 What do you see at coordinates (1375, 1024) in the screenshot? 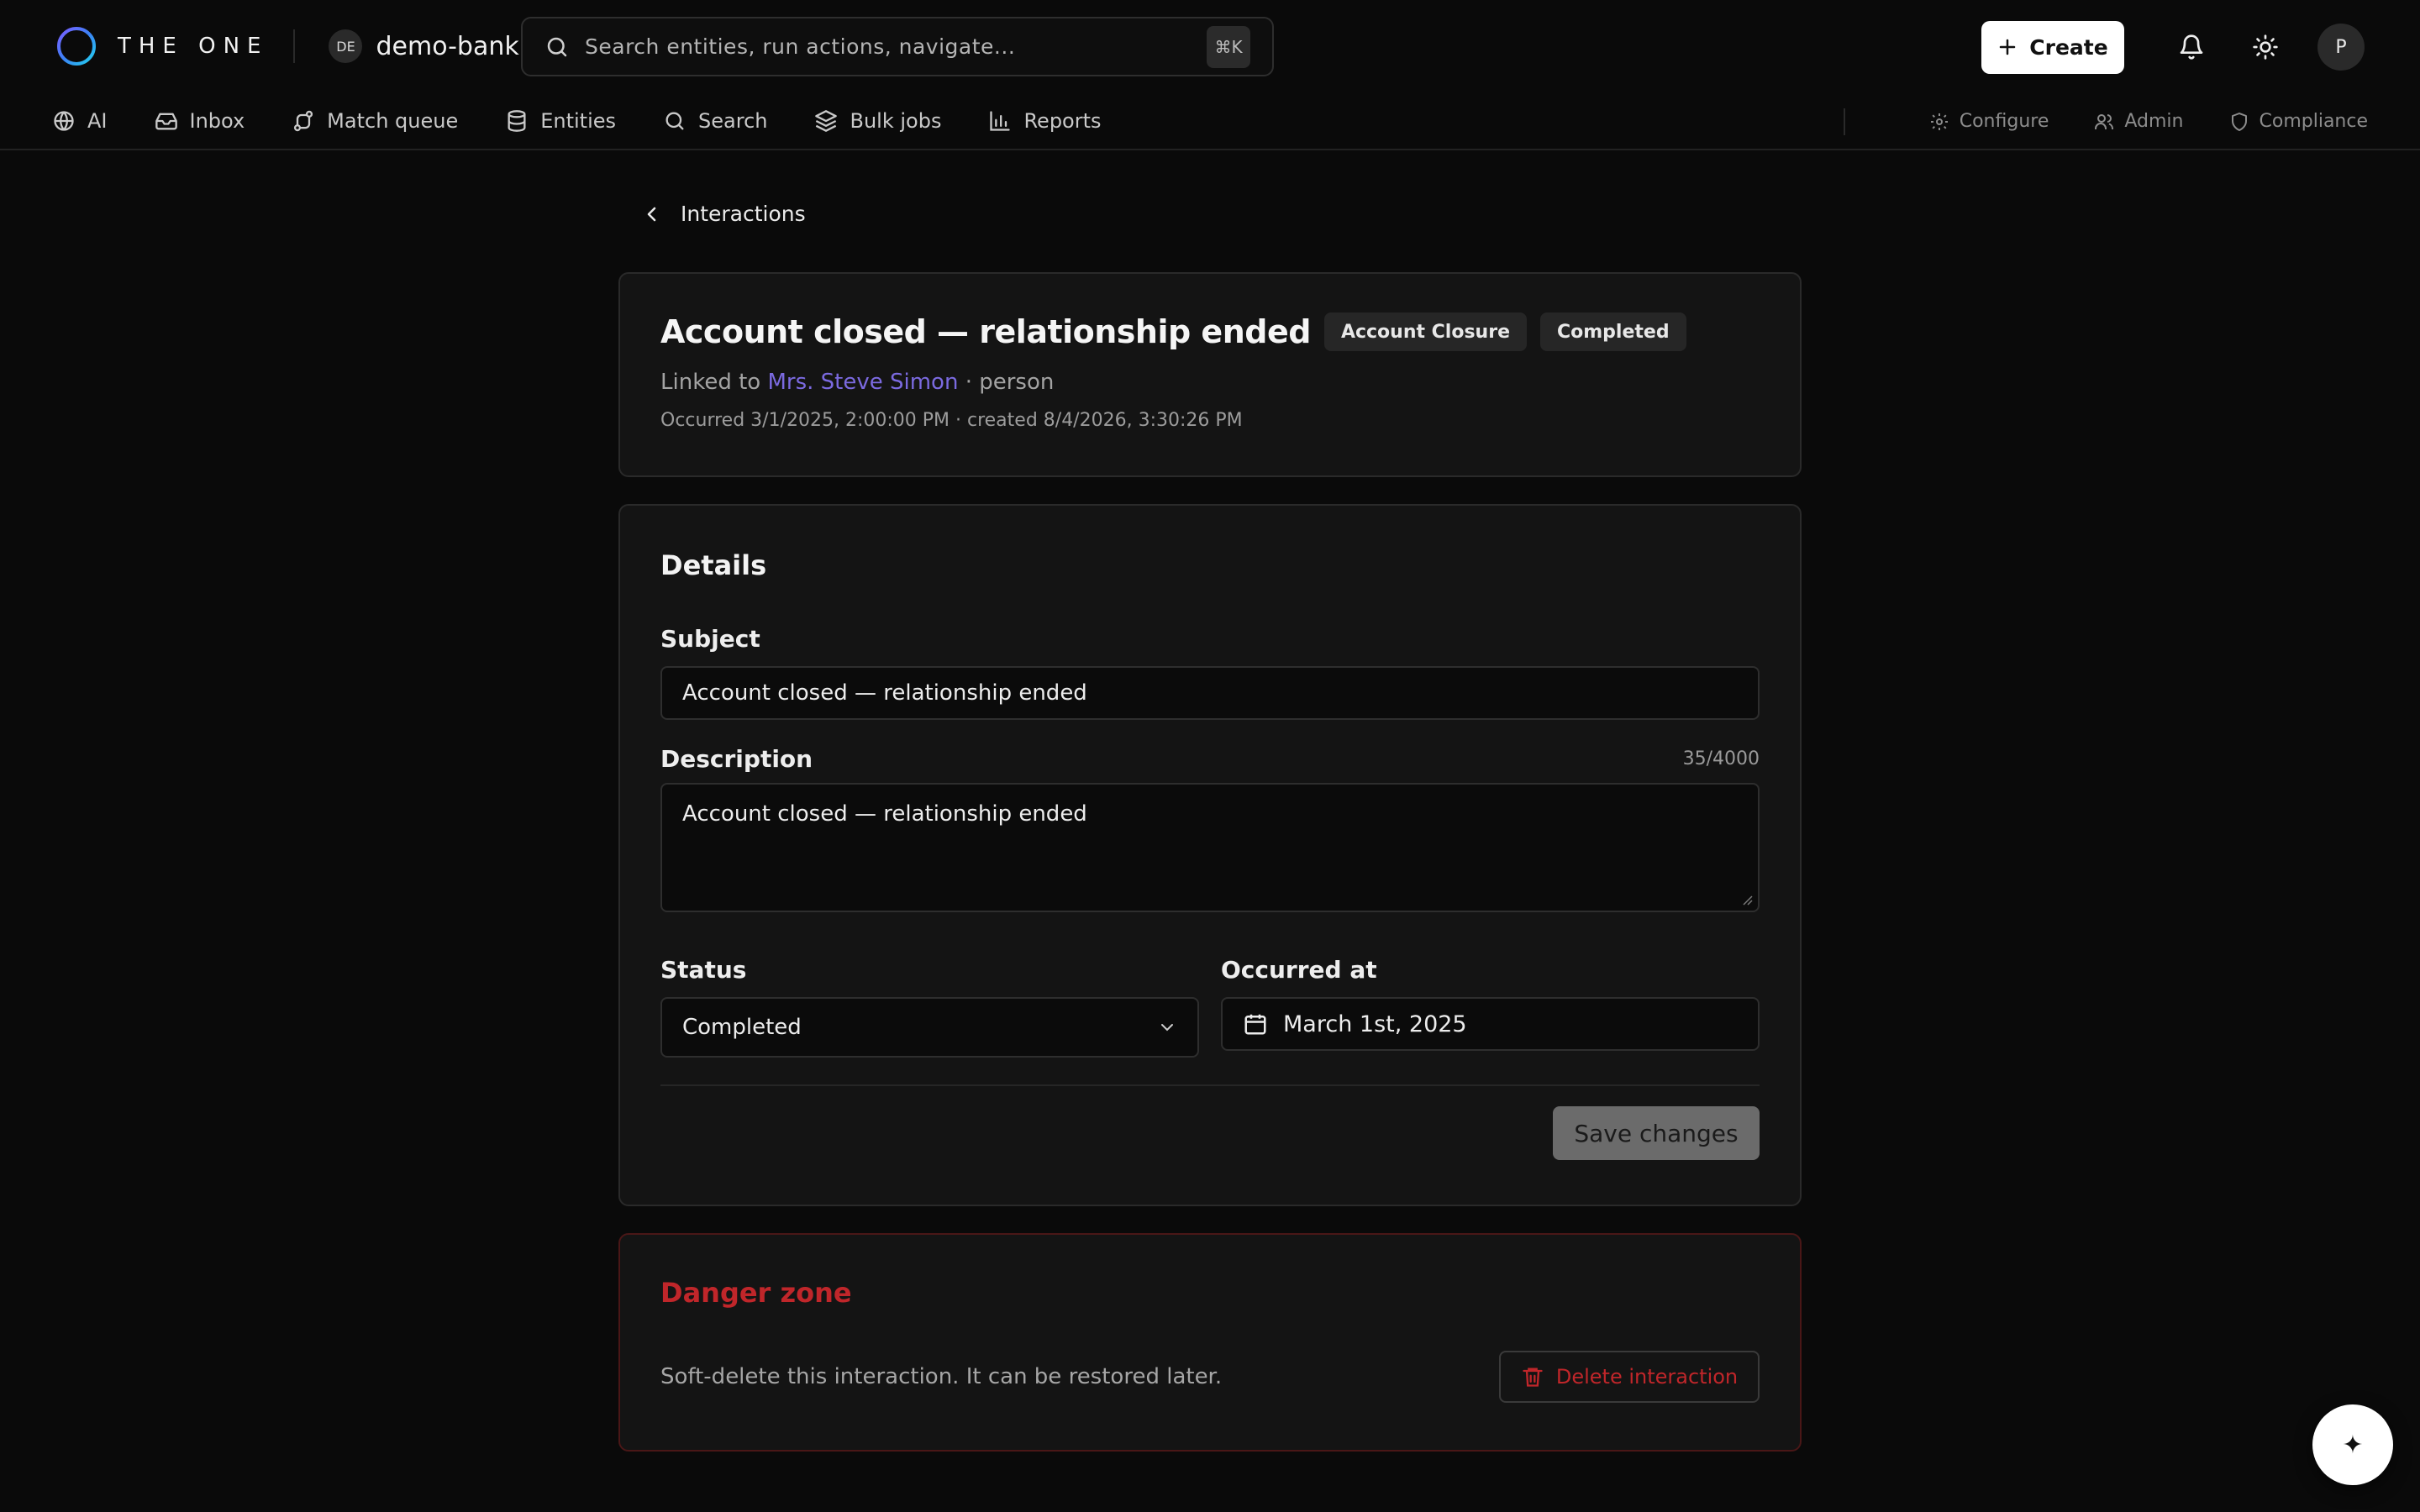
I see `occurred-at-value: March 1st, 2025` at bounding box center [1375, 1024].